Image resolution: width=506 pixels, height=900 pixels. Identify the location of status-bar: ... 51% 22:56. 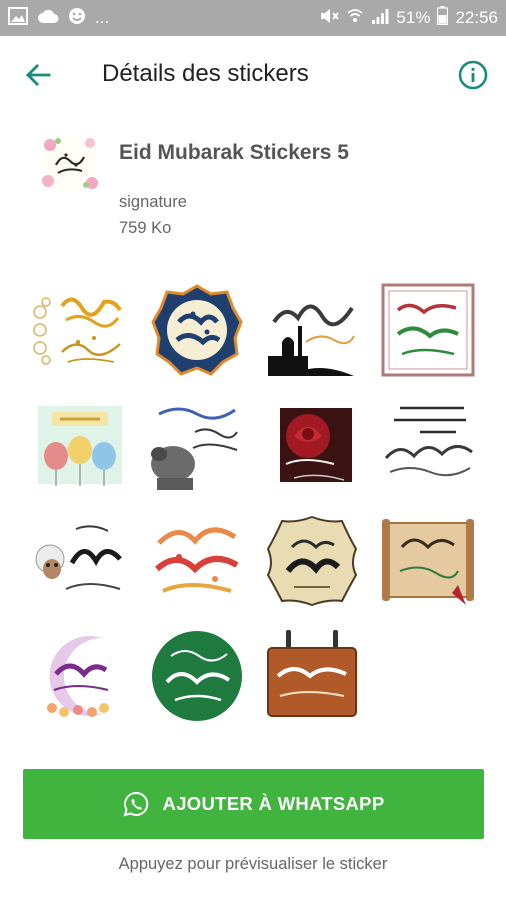
(253, 18).